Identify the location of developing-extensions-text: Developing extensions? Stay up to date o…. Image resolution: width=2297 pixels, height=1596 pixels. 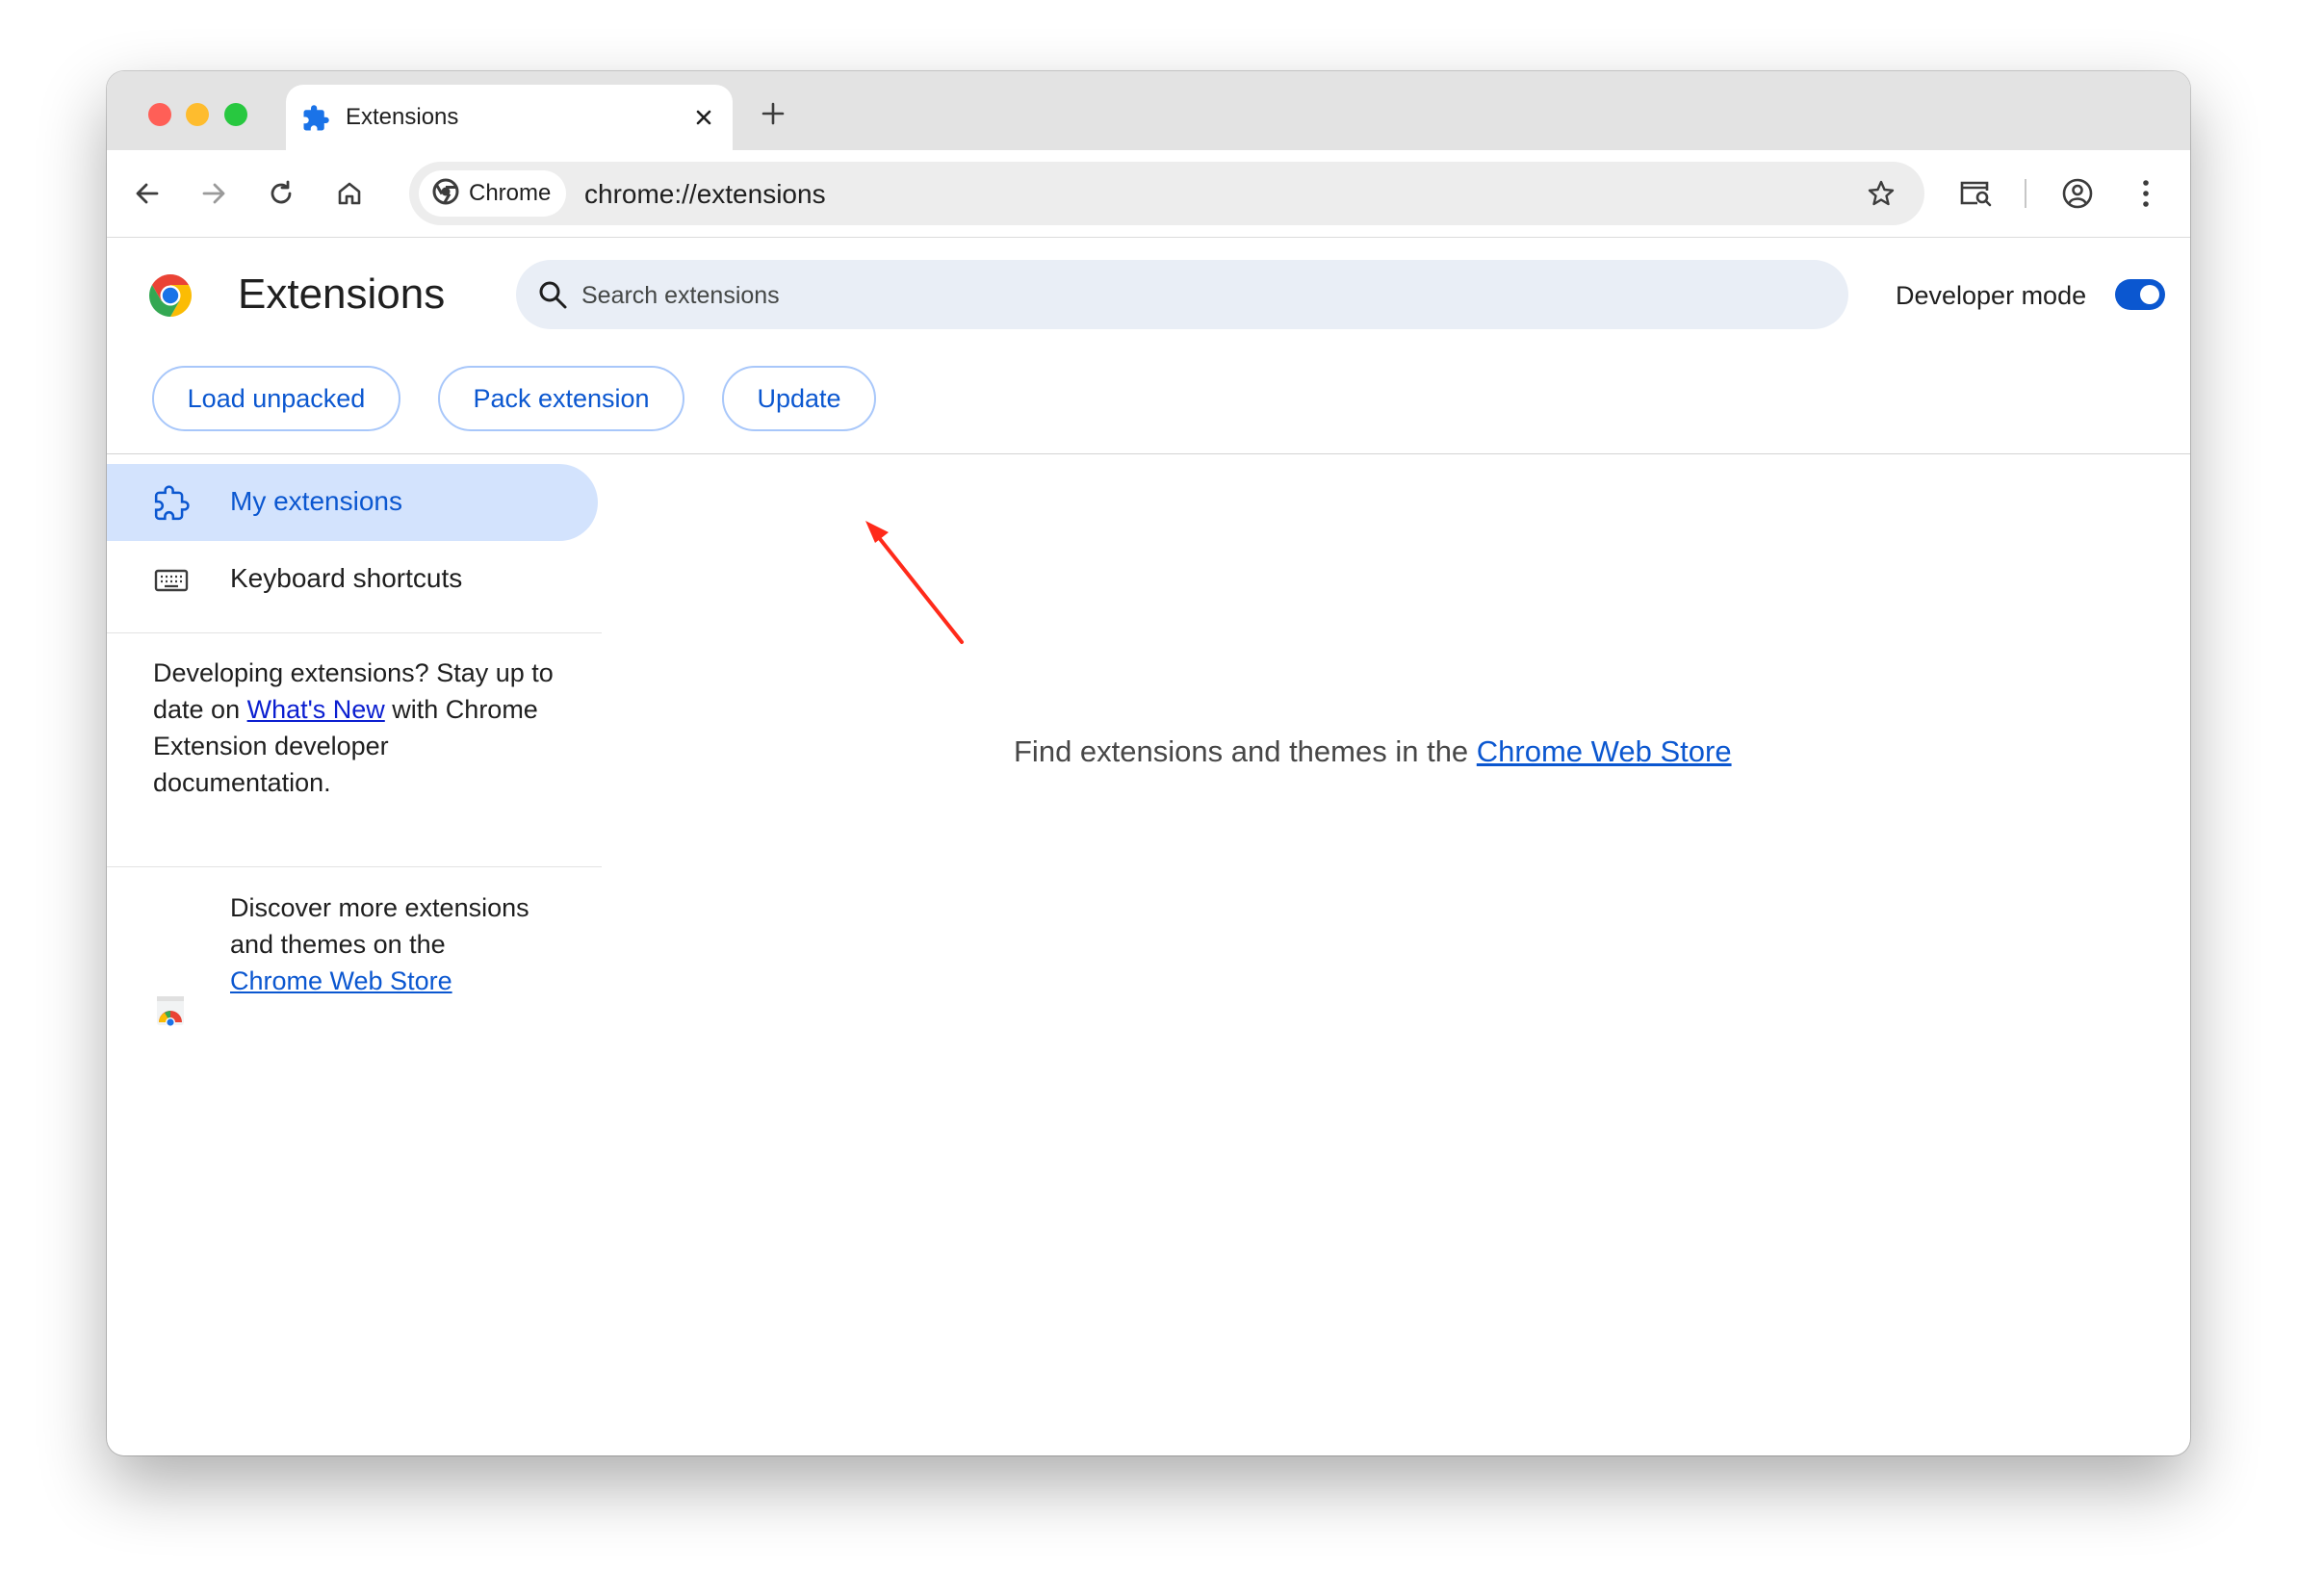
(355, 728).